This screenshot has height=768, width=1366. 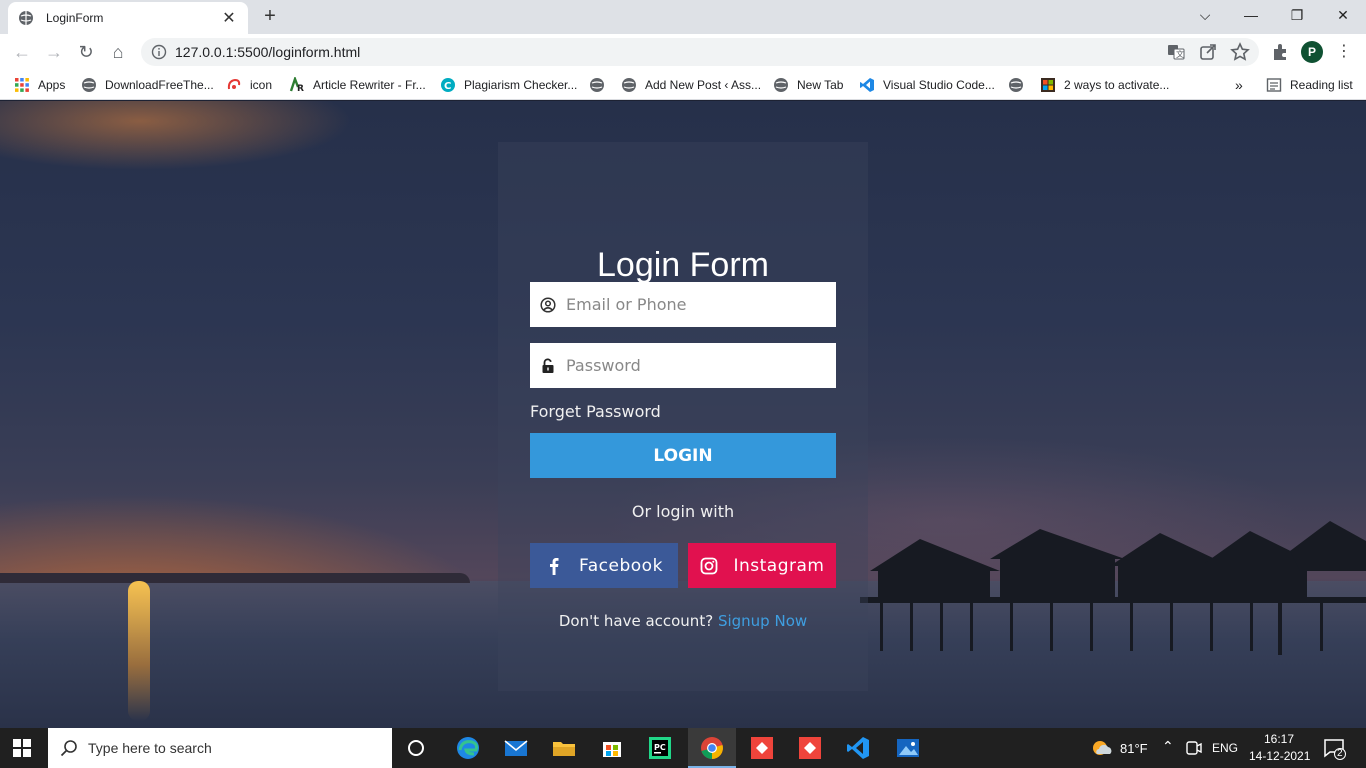 I want to click on tab-search-chevron-icon: ⌵, so click(x=1205, y=16).